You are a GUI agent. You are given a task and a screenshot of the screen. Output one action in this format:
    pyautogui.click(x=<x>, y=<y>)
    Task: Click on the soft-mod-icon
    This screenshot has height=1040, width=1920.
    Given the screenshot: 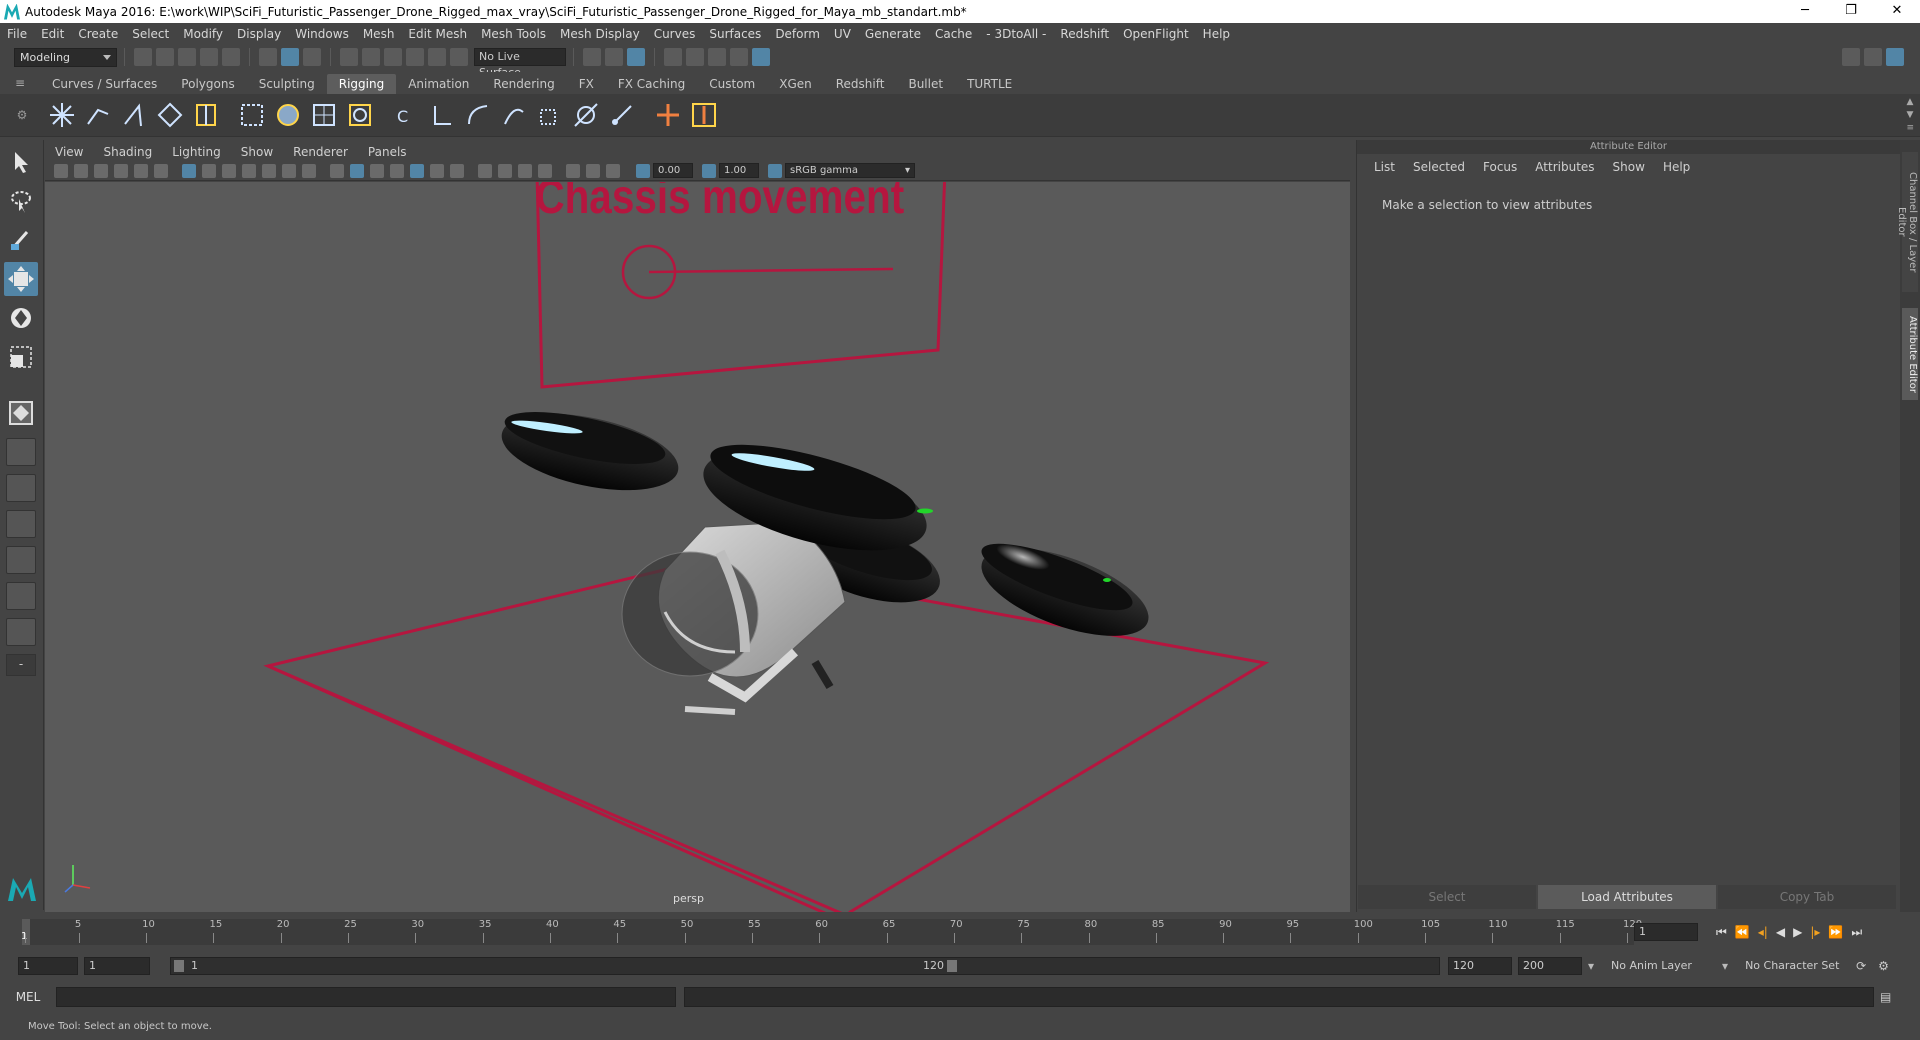 What is the action you would take?
    pyautogui.click(x=550, y=115)
    